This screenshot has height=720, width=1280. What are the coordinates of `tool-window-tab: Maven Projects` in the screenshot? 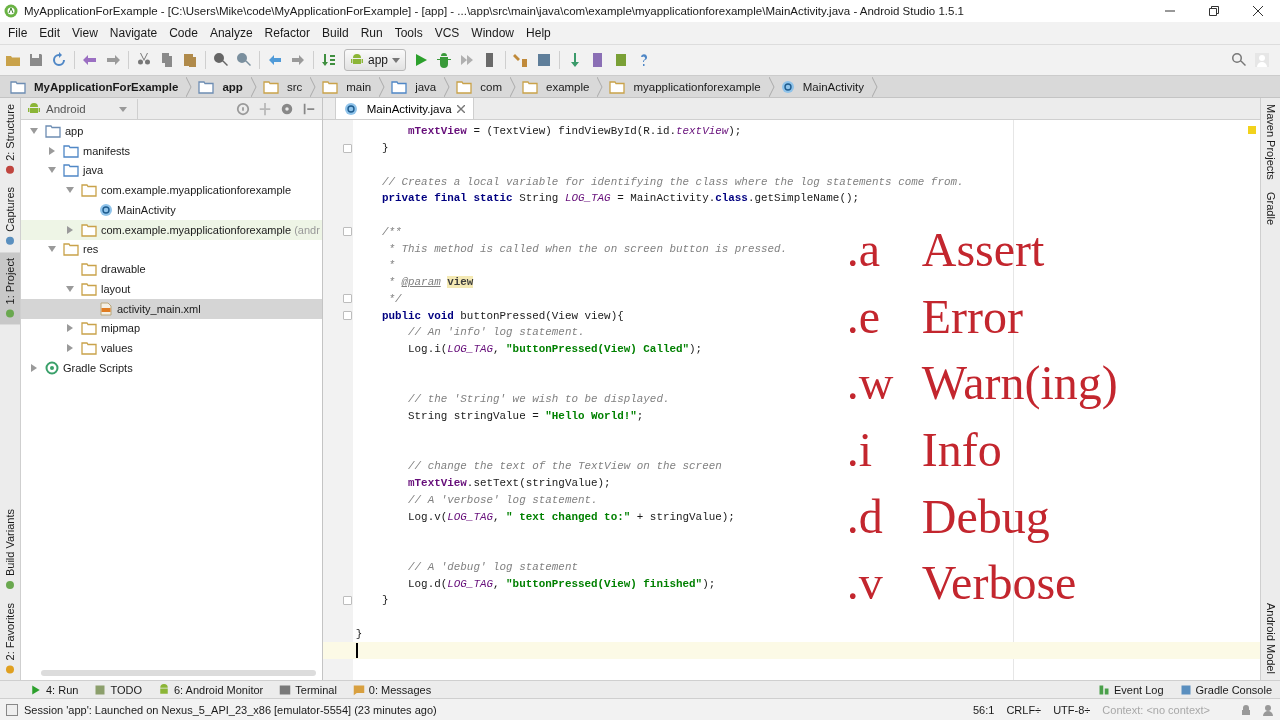 It's located at (1270, 142).